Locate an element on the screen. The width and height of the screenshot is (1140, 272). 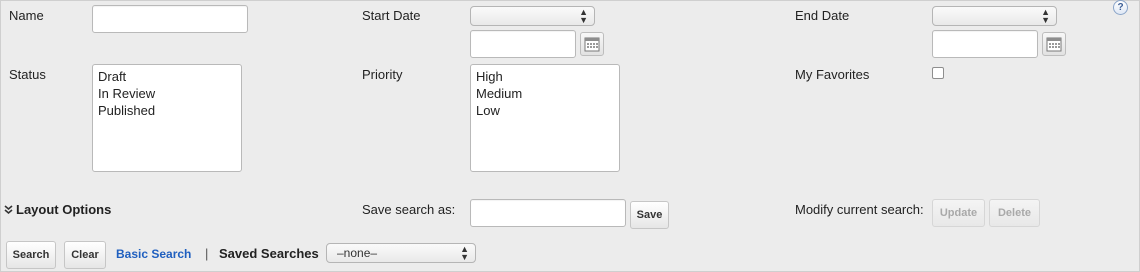
modify-search-label: Modify current search: is located at coordinates (859, 209).